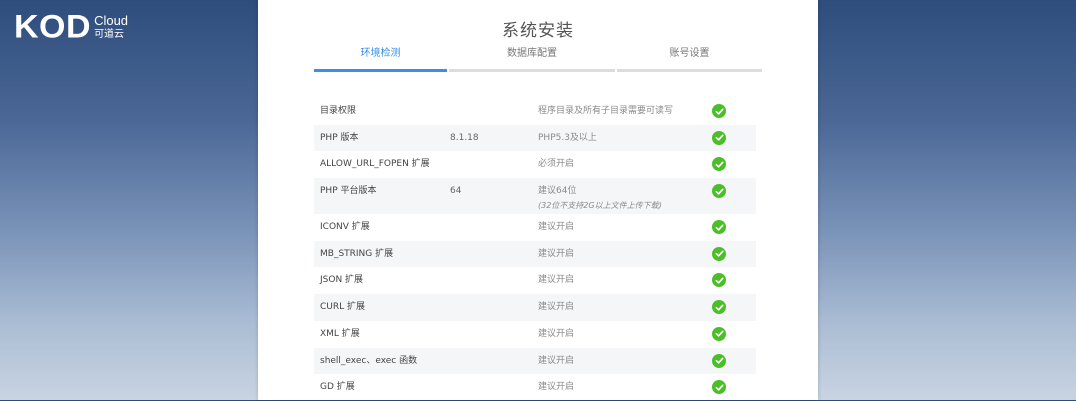  Describe the element at coordinates (535, 164) in the screenshot. I see `check-row: ALLOW_URL_FOPEN 扩展 必须开启` at that location.